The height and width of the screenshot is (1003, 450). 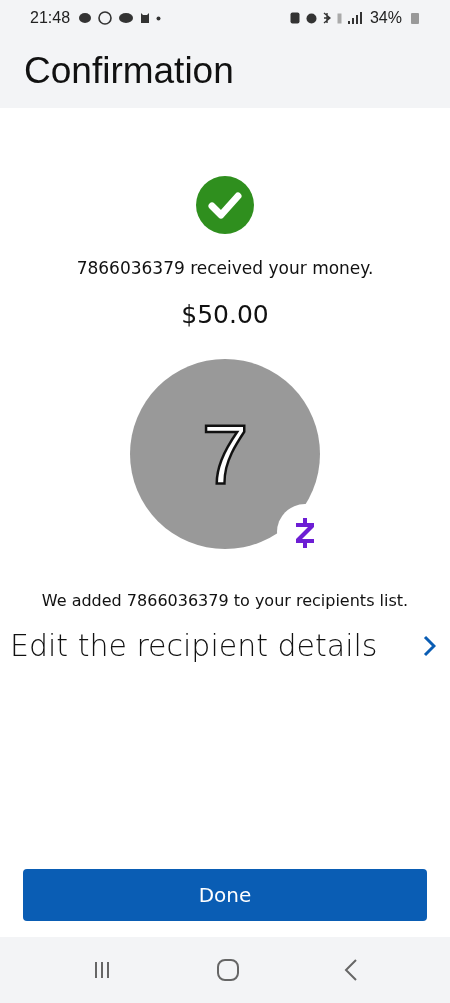 I want to click on bluetooth-icon, so click(x=326, y=18).